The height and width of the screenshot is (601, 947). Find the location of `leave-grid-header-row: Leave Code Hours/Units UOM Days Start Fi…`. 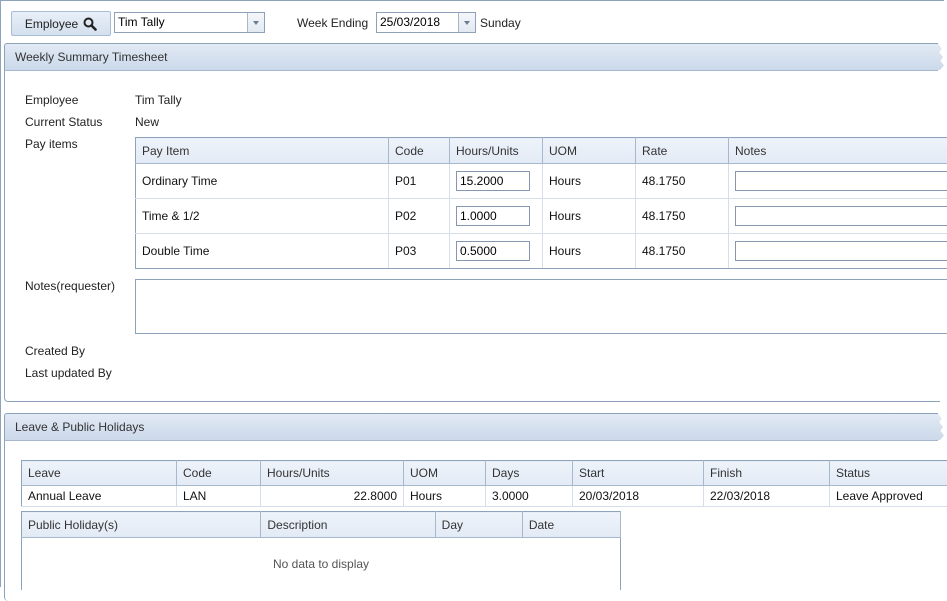

leave-grid-header-row: Leave Code Hours/Units UOM Days Start Fi… is located at coordinates (484, 473).